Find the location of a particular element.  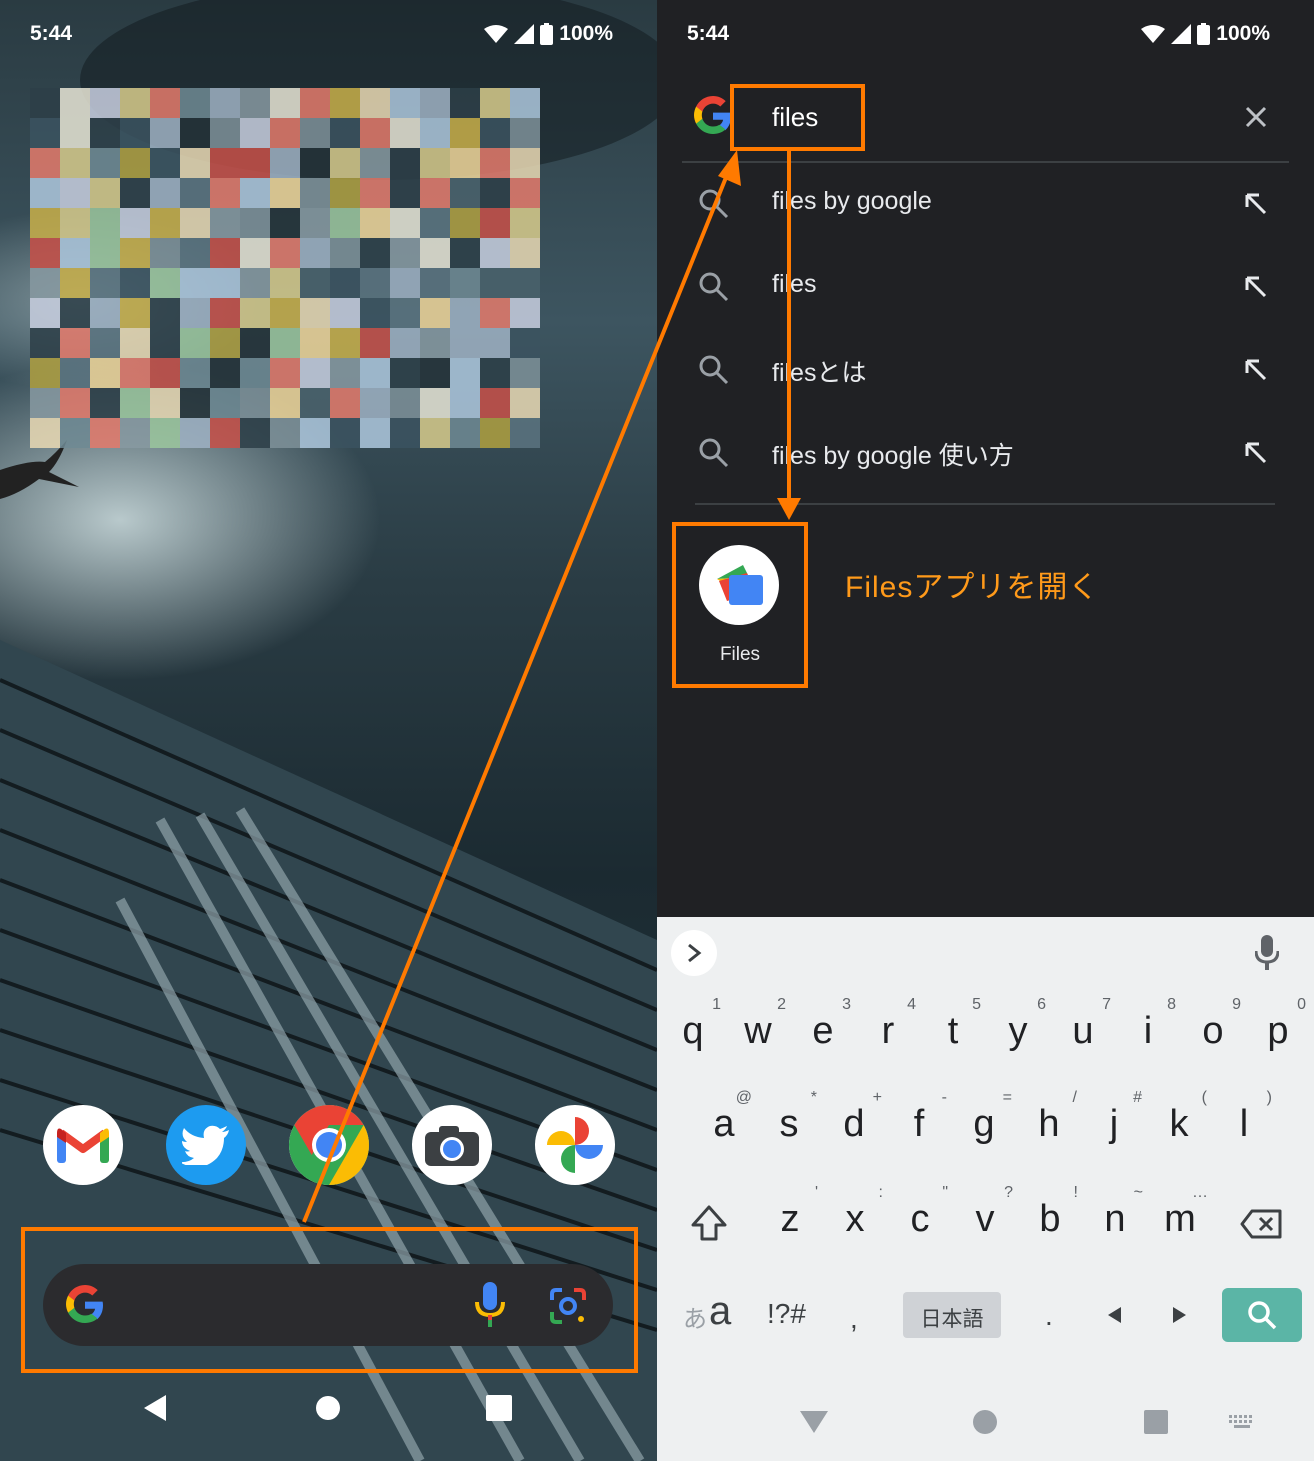

twitter-icon is located at coordinates (206, 1145).